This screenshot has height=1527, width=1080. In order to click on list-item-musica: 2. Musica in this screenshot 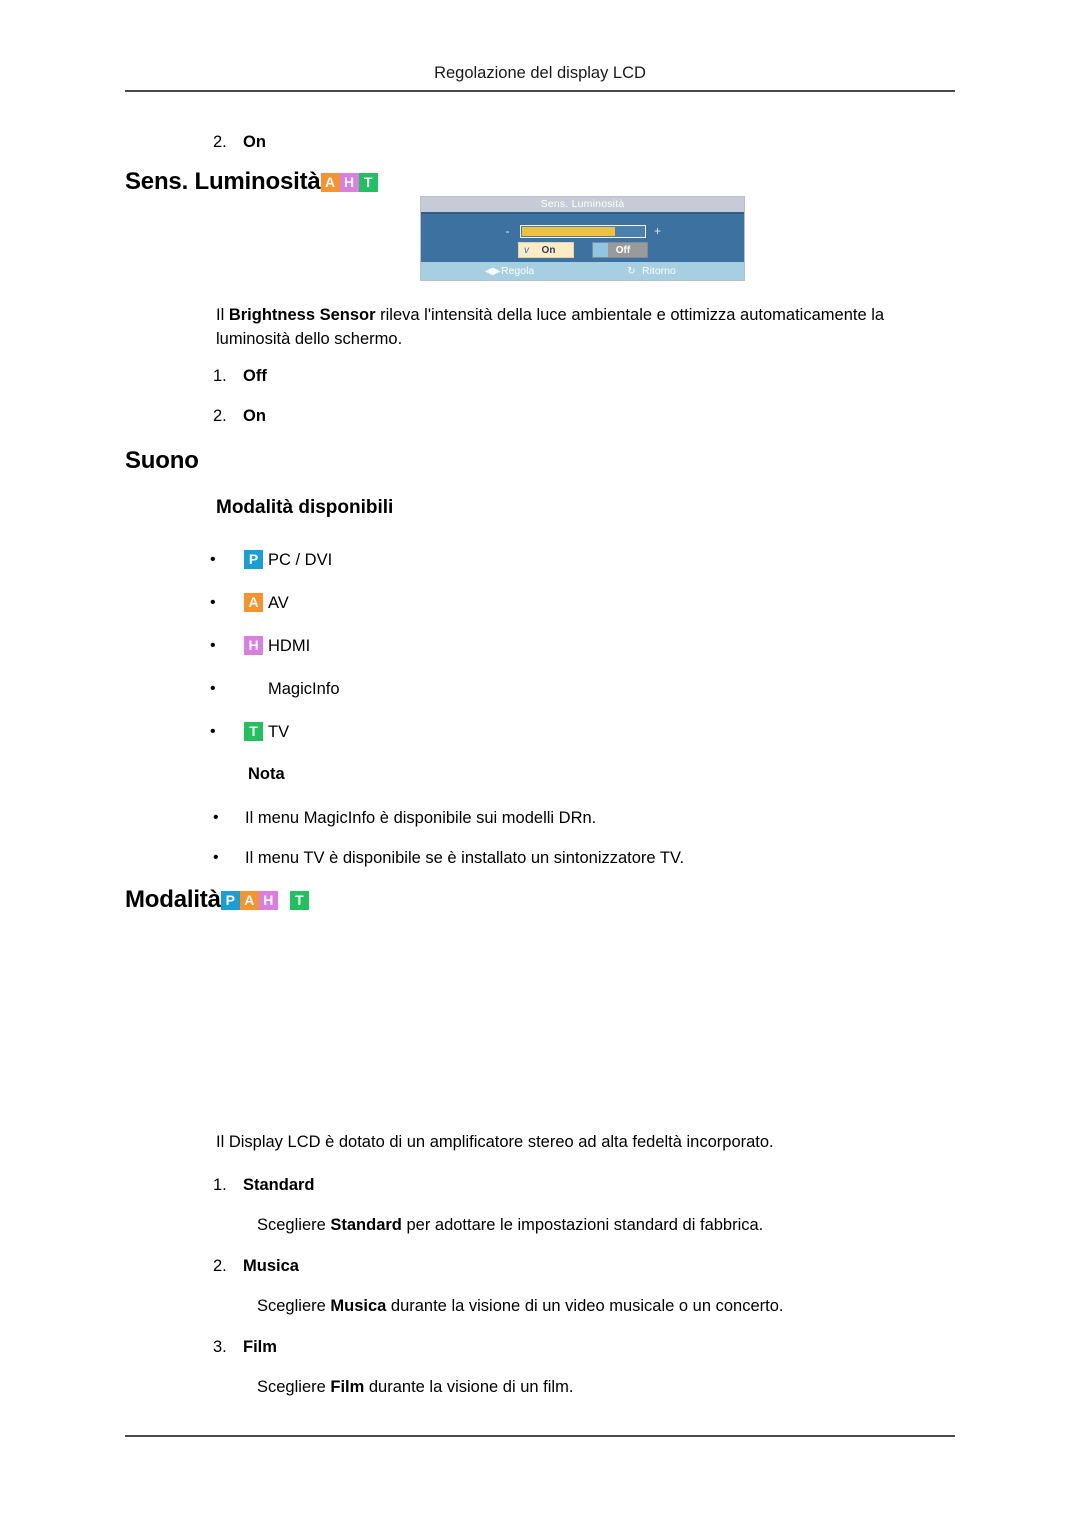, I will do `click(256, 1266)`.